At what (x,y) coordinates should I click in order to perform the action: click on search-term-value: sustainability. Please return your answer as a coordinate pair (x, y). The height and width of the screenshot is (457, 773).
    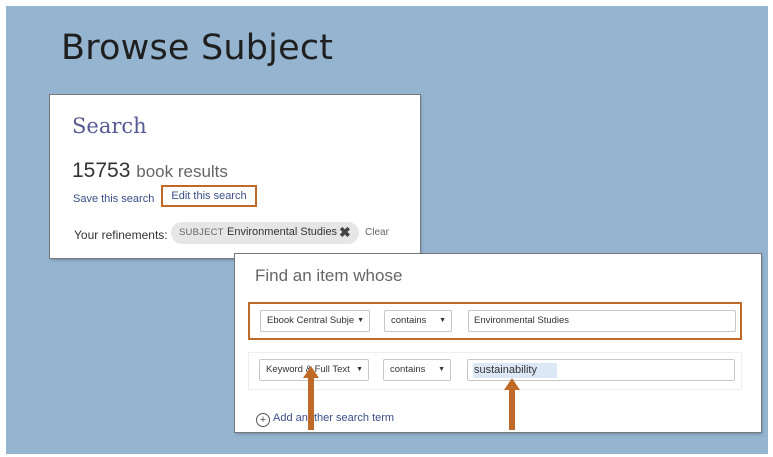
    Looking at the image, I should click on (515, 370).